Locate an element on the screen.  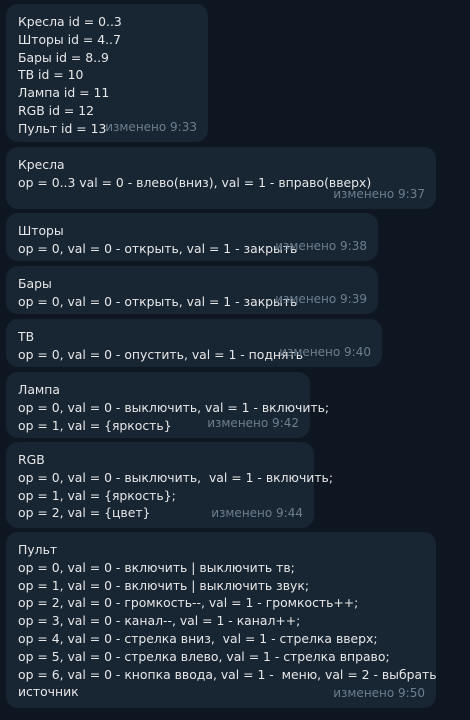
message-text-line: ТВ id = 10 is located at coordinates (51, 75).